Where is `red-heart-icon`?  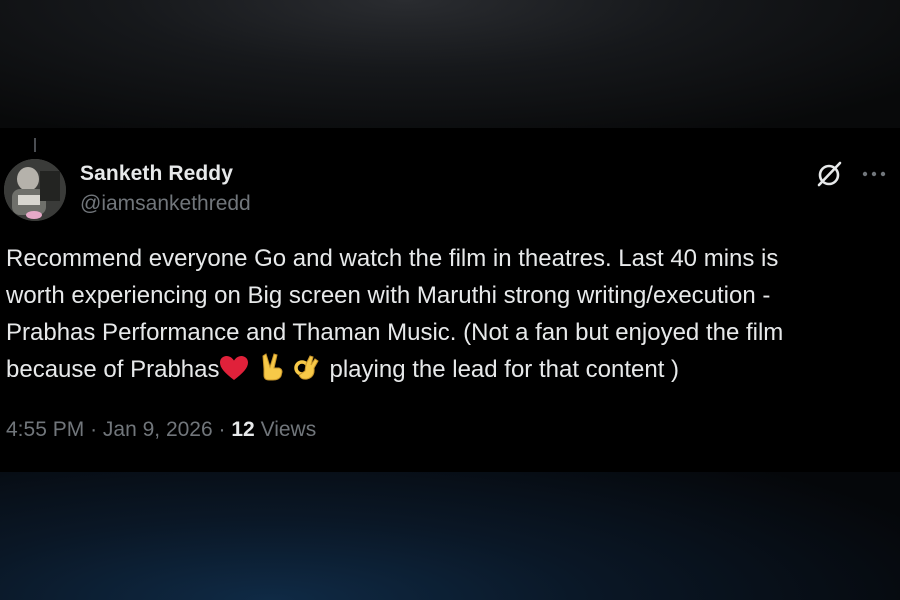 red-heart-icon is located at coordinates (234, 368).